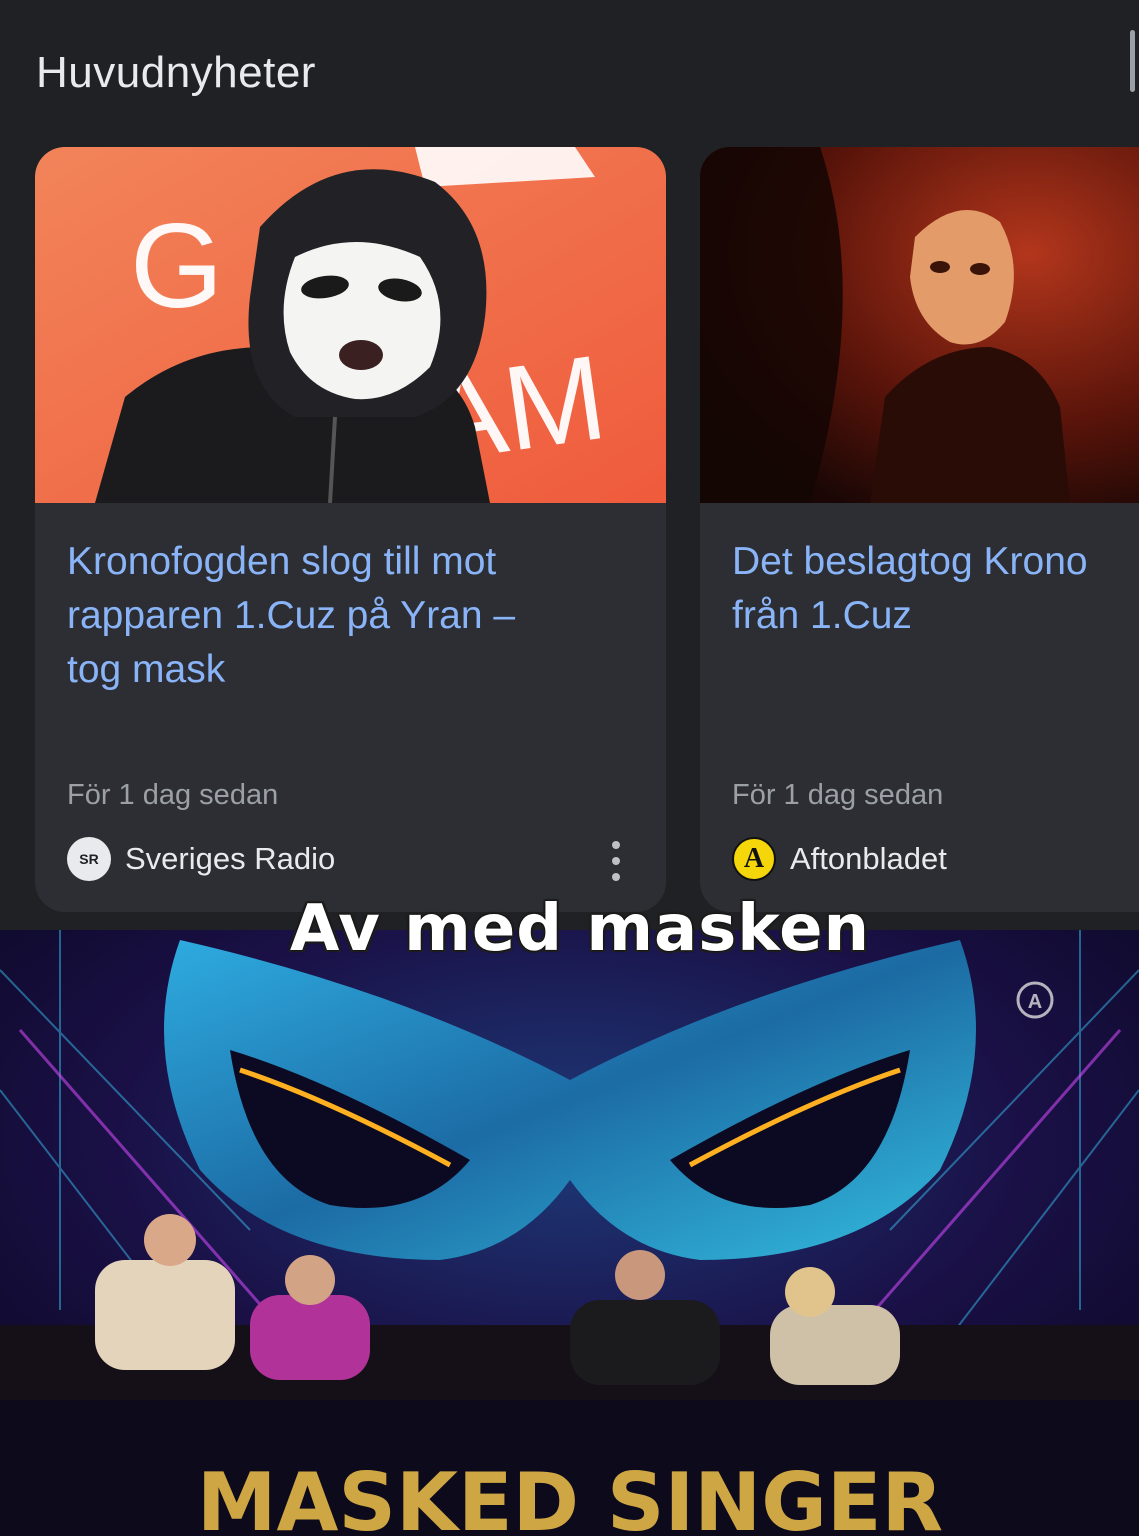 The image size is (1139, 1536). I want to click on masked-rapper-image: G AM, so click(350, 325).